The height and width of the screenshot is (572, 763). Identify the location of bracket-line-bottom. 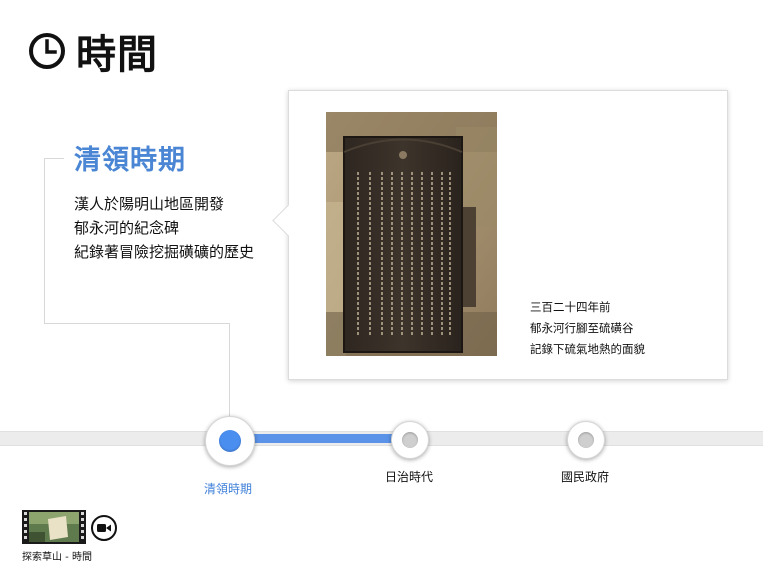
(137, 323).